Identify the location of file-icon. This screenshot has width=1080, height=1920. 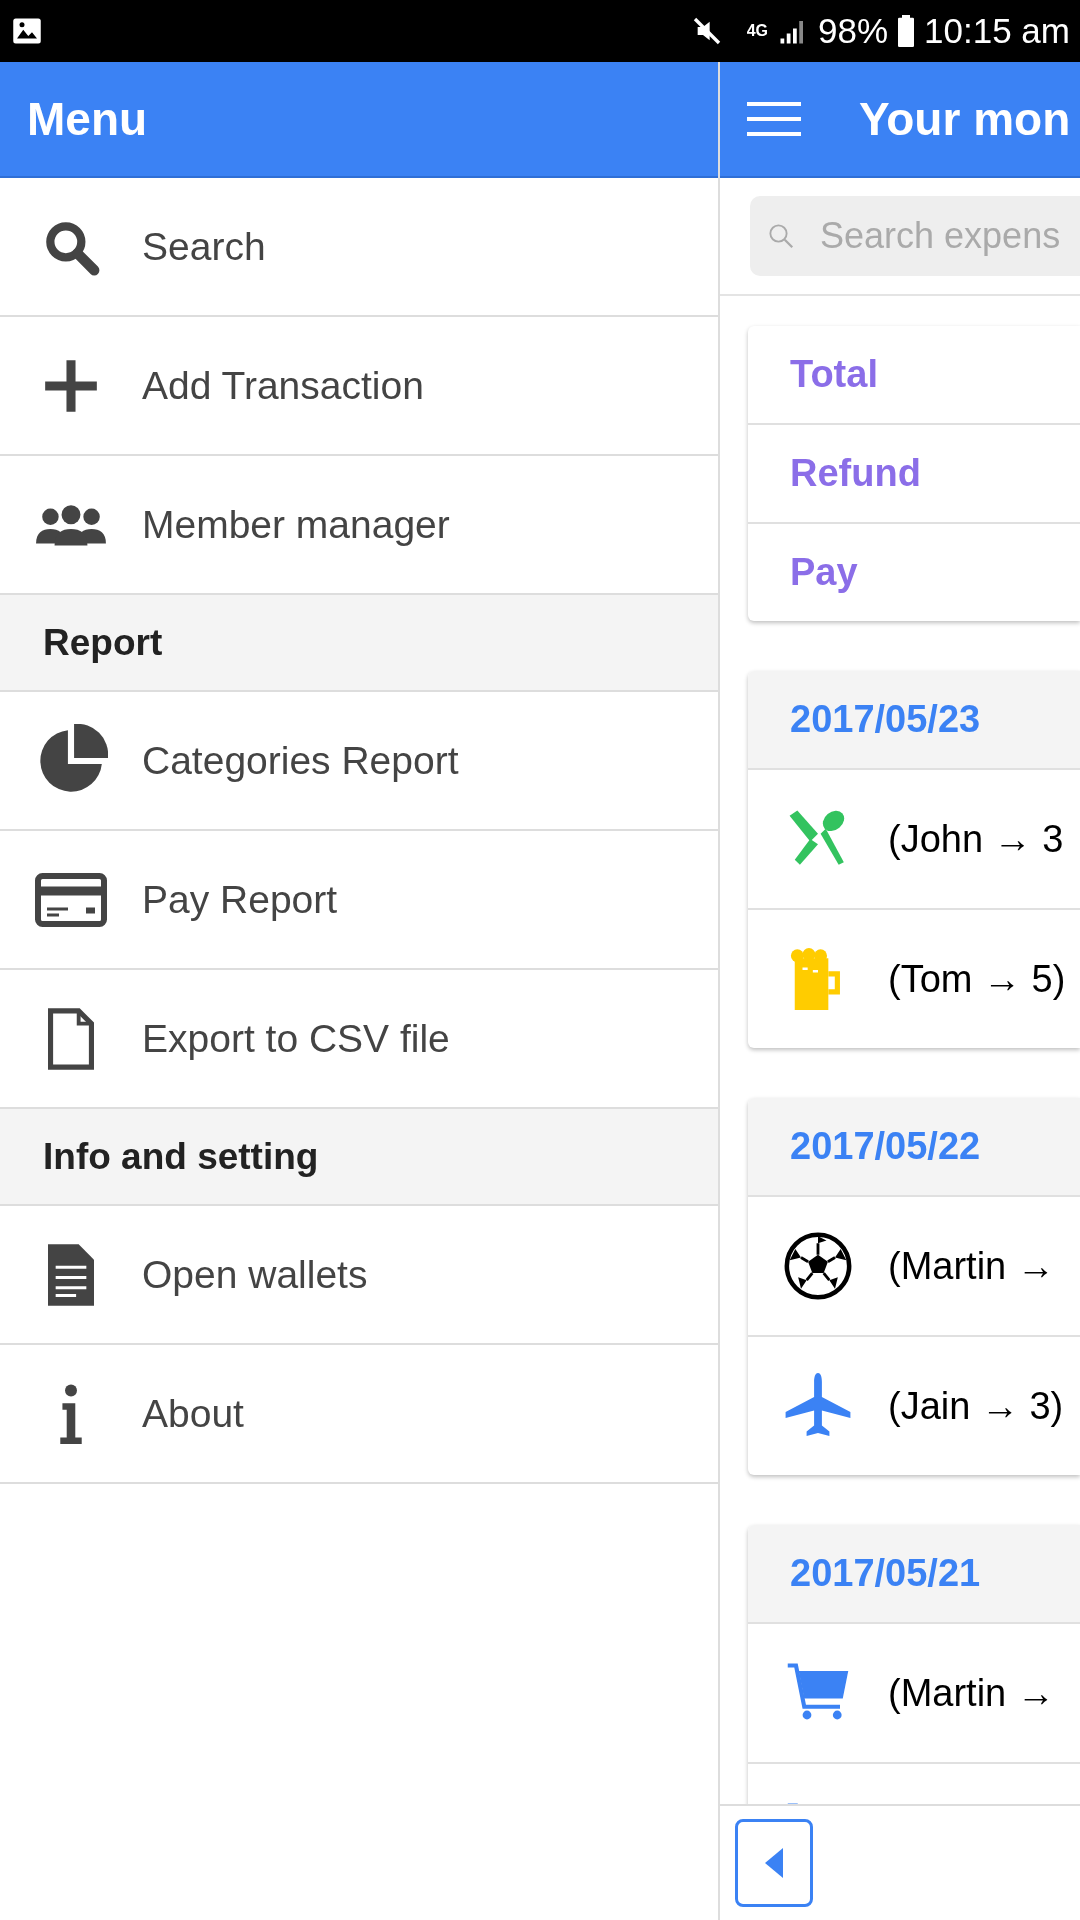
(71, 1038).